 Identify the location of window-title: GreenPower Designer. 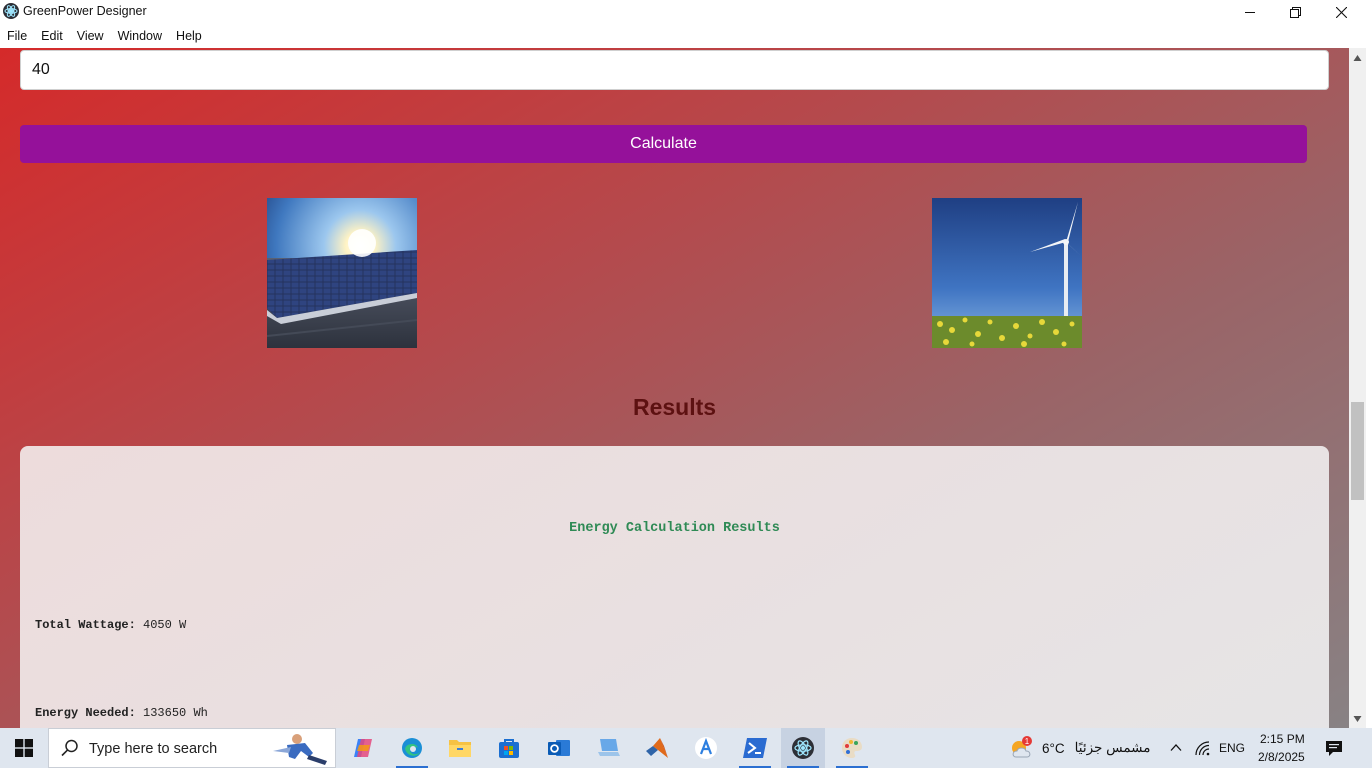
(85, 11).